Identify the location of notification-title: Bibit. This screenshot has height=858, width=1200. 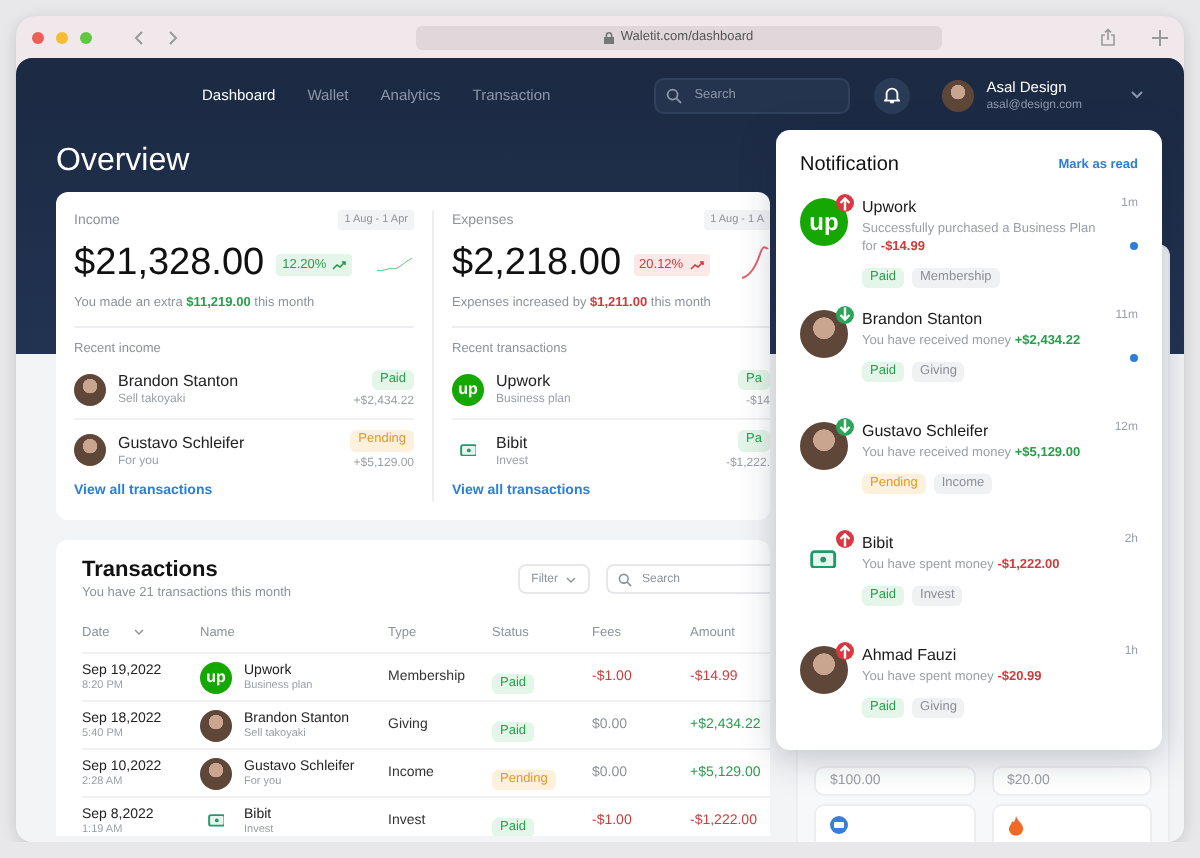
(879, 543).